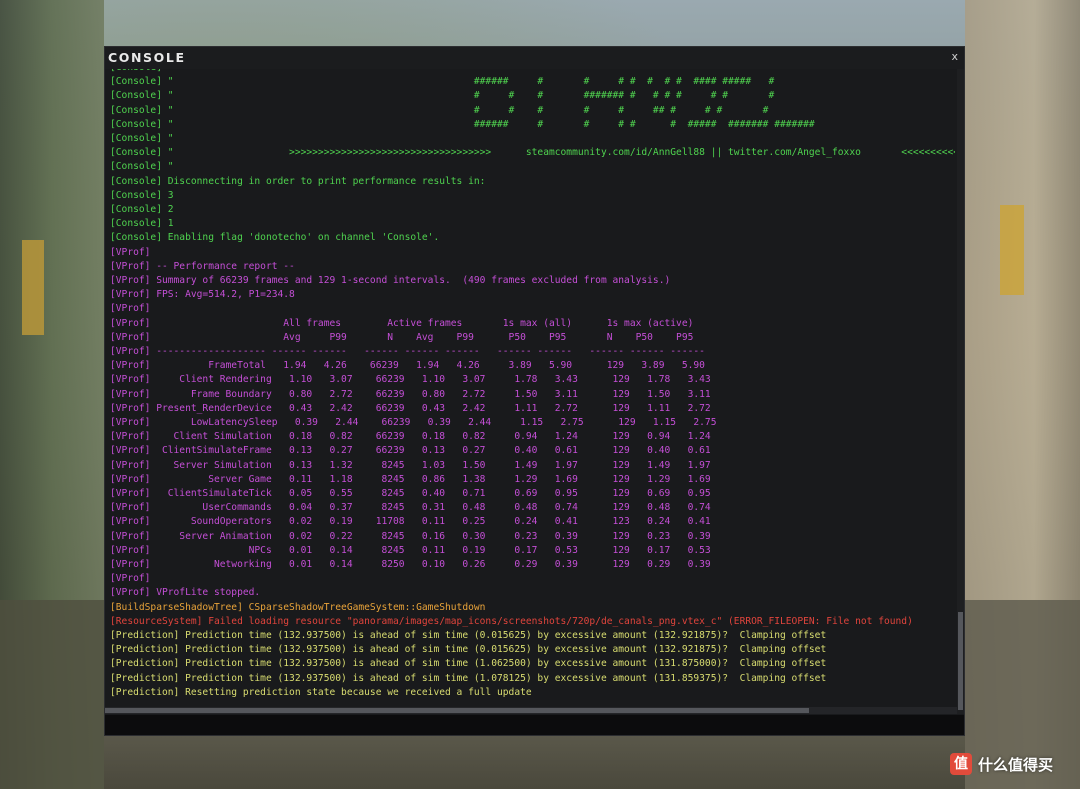 The image size is (1080, 789). I want to click on console-line: [Console] 1, so click(142, 224).